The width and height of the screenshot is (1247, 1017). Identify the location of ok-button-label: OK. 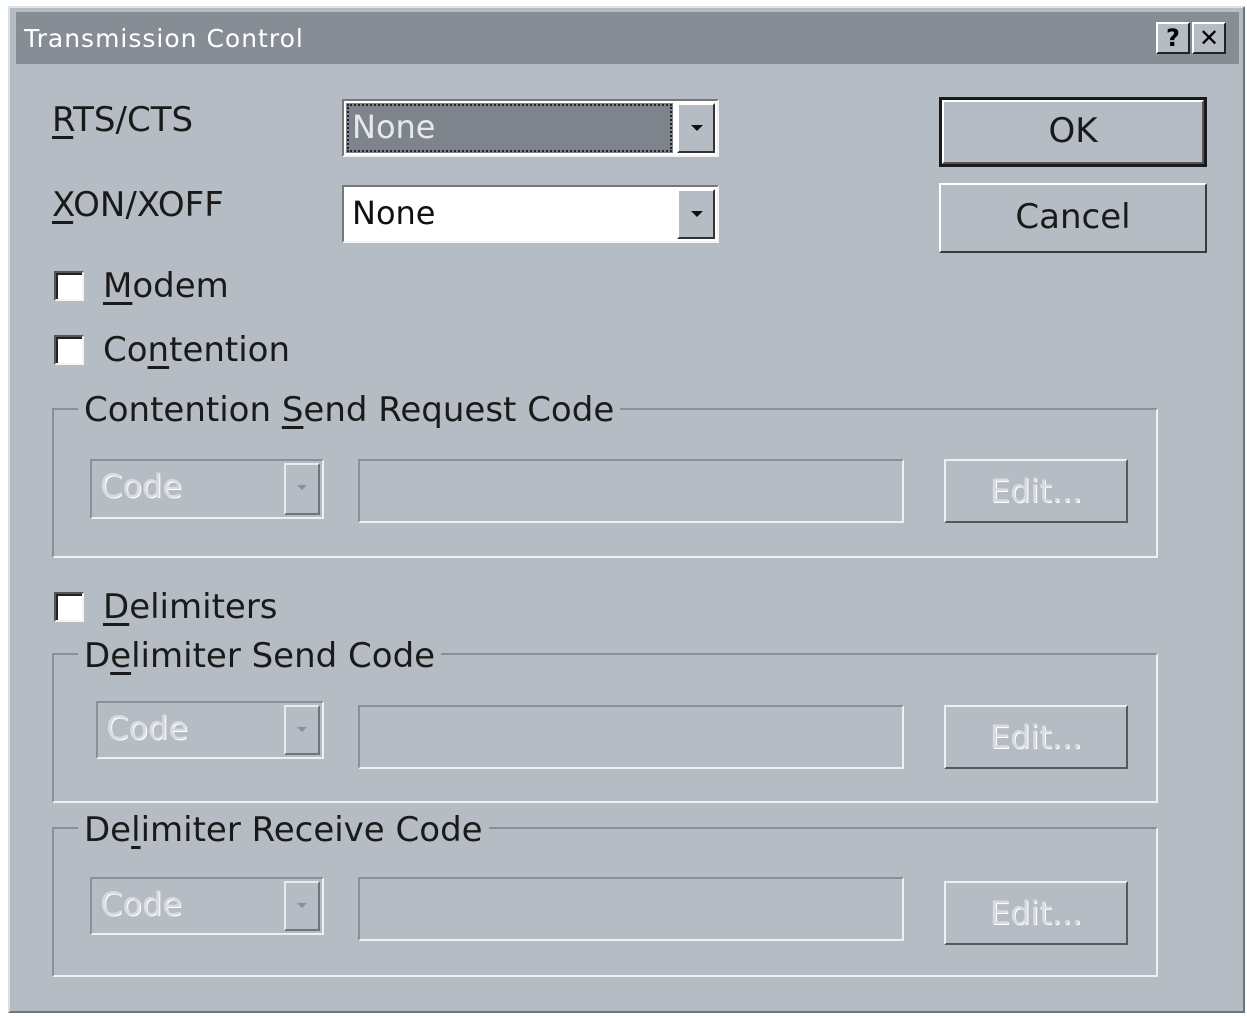
(1073, 131).